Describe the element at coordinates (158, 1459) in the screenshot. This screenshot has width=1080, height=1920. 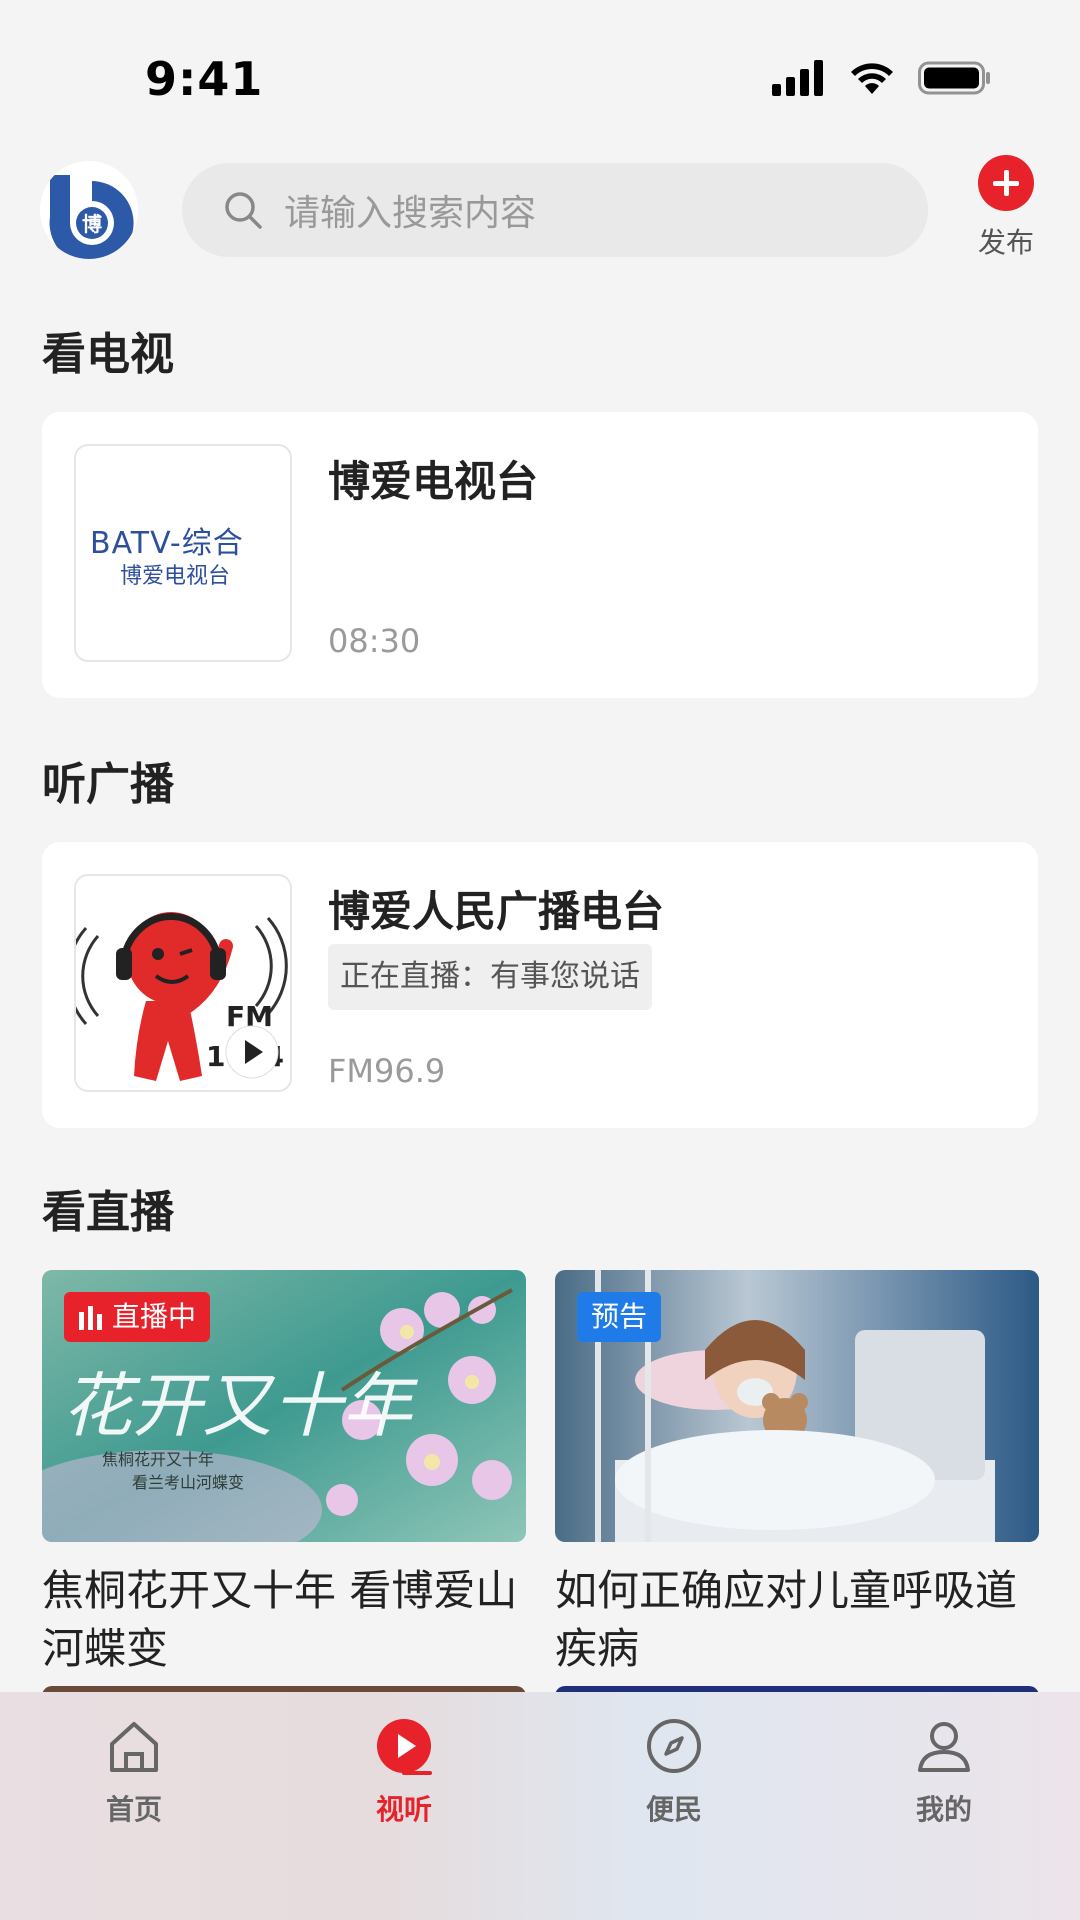
I see `live-img-caption1: 焦桐花开又十年` at that location.